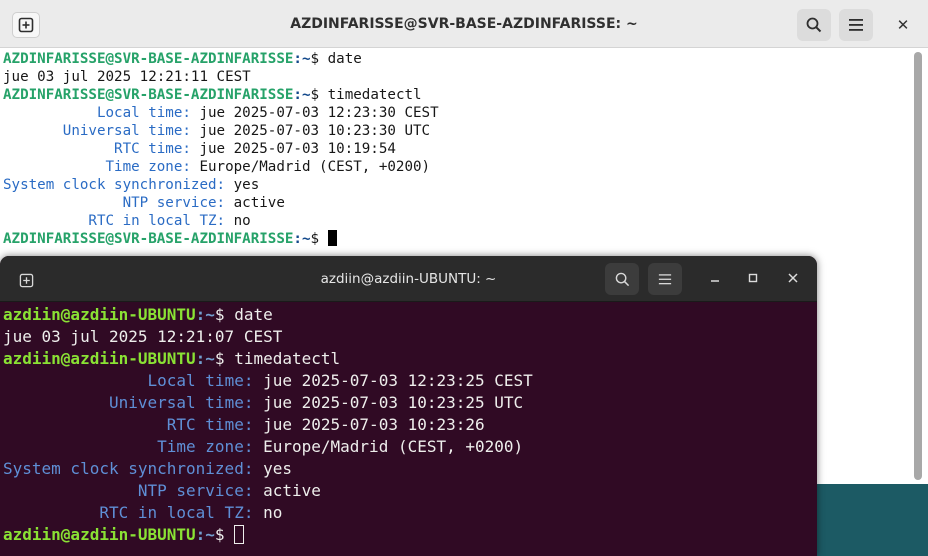 The height and width of the screenshot is (556, 928). I want to click on timedatectl-row: RTC time: jue 2025-07-03 10:19:54, so click(455, 149).